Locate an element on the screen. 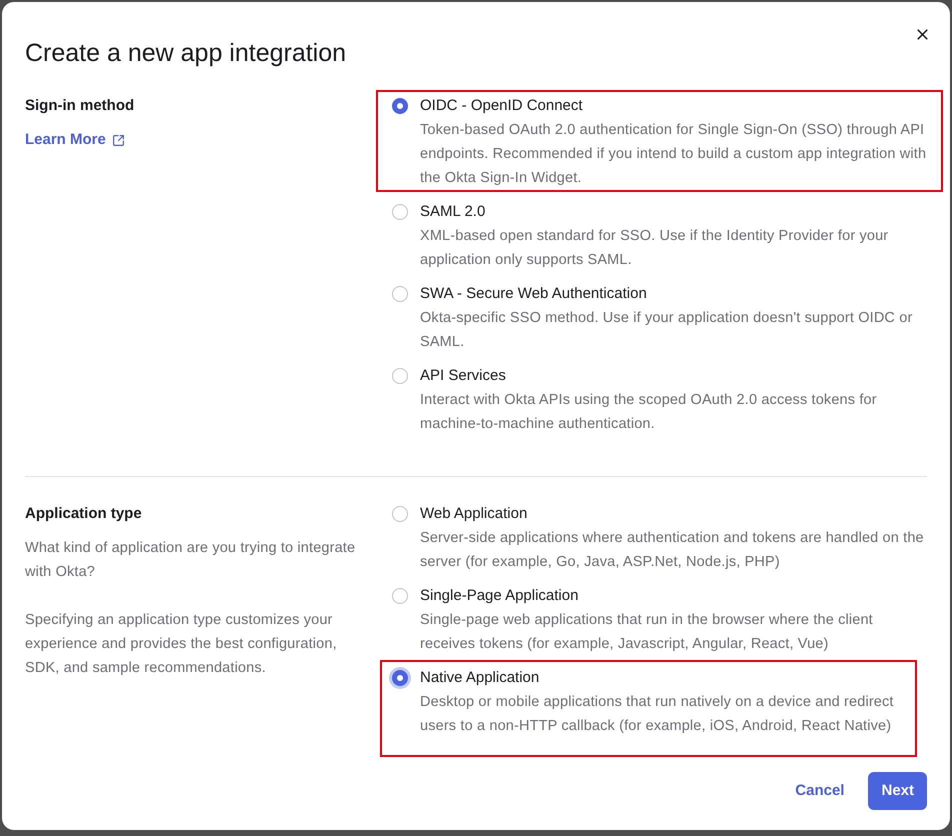  option-description: Interact with Okta APIs using the scoped OAuth 2.0 access tokens for machine-to-machine authentication. is located at coordinates (649, 412).